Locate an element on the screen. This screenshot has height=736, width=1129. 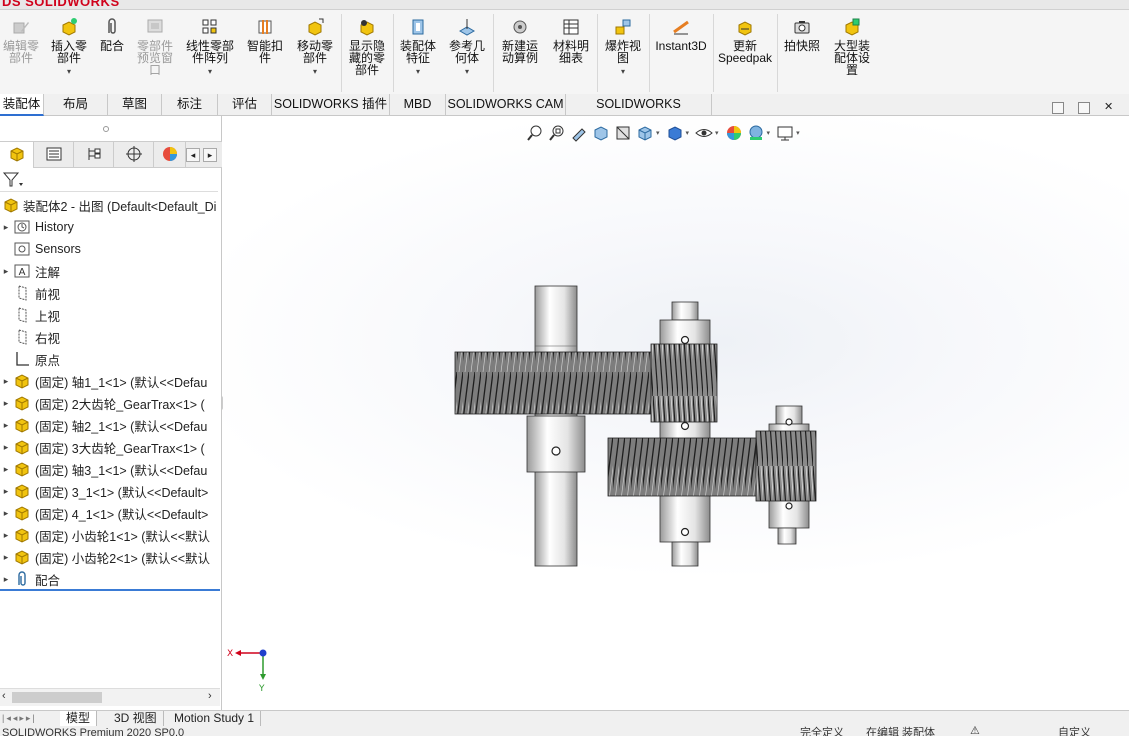
tree-node-history: ▸ History is located at coordinates (111, 227).